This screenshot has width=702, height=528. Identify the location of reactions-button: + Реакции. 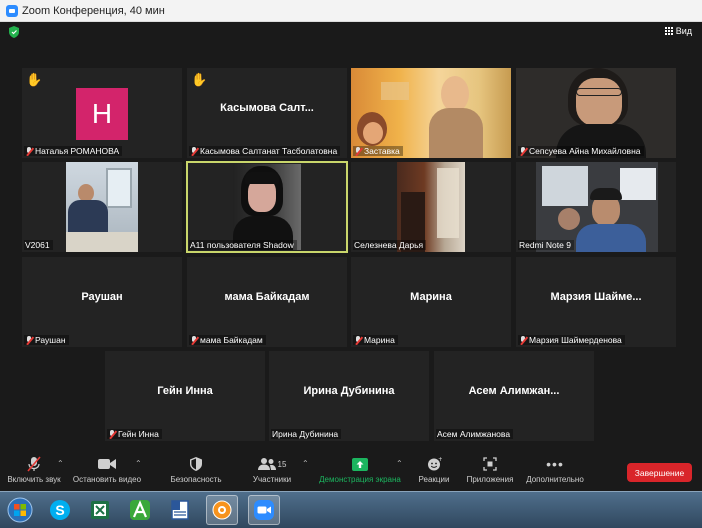
(434, 469).